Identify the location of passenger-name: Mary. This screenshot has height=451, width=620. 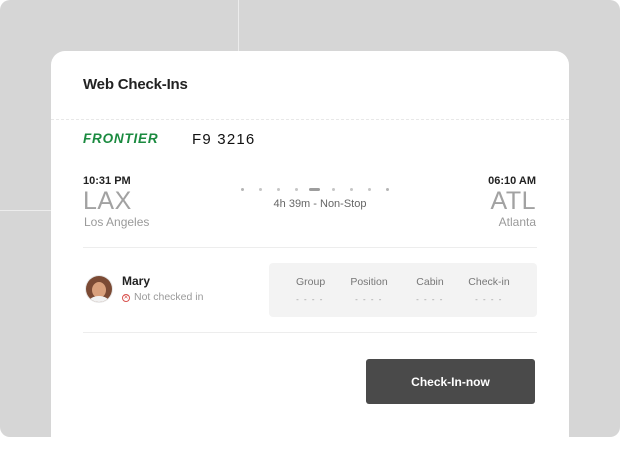
(136, 281).